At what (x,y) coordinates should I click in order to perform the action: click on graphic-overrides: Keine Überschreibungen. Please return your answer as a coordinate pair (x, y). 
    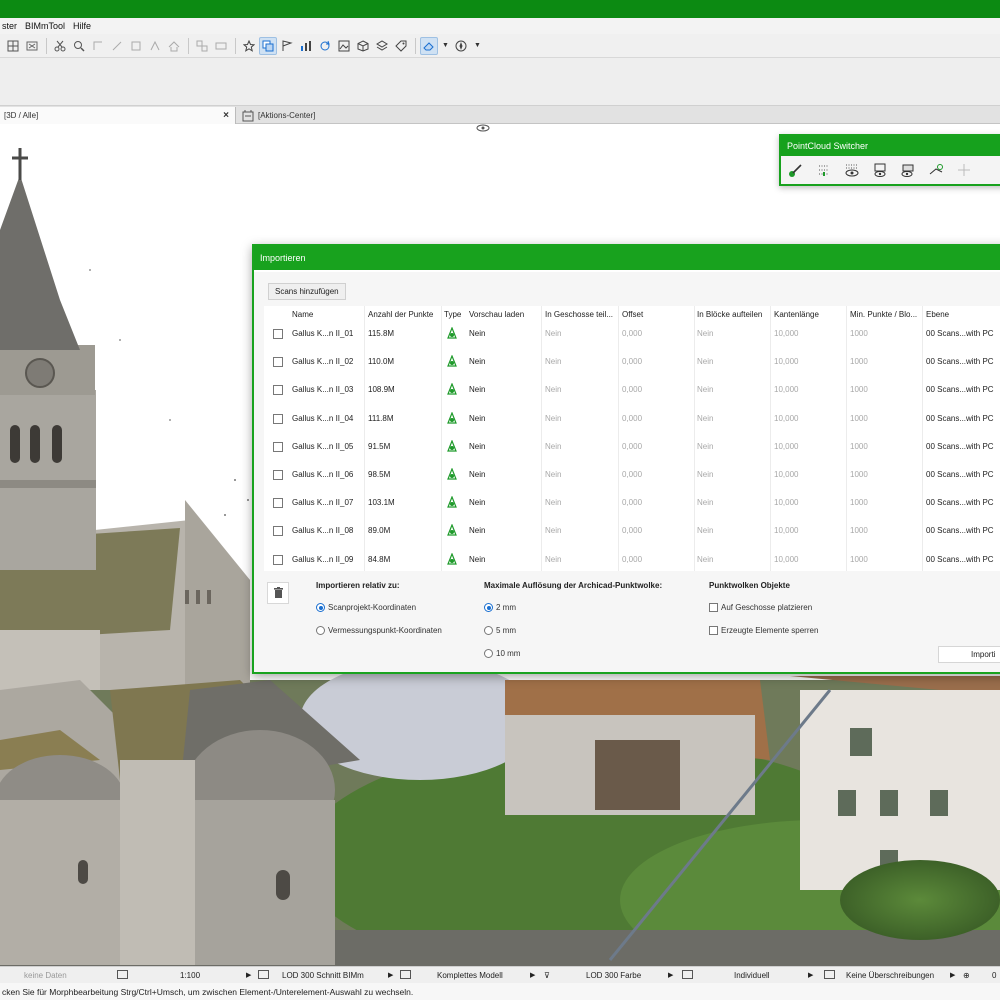
    Looking at the image, I should click on (890, 975).